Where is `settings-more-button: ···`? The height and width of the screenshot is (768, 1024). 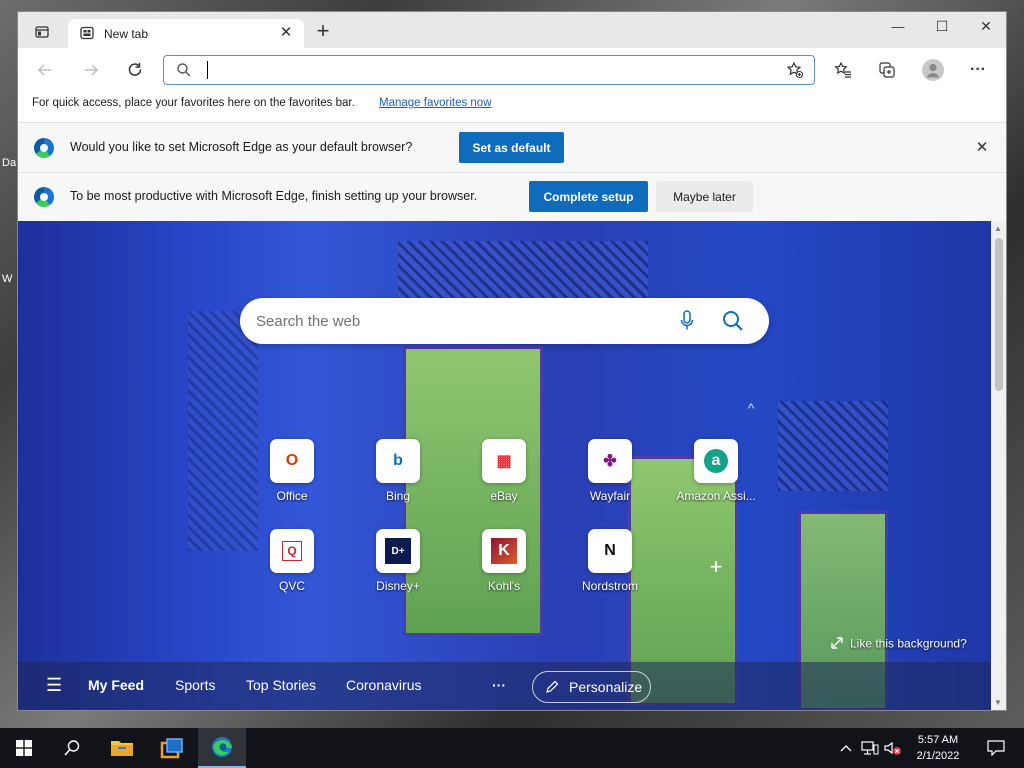 settings-more-button: ··· is located at coordinates (978, 70).